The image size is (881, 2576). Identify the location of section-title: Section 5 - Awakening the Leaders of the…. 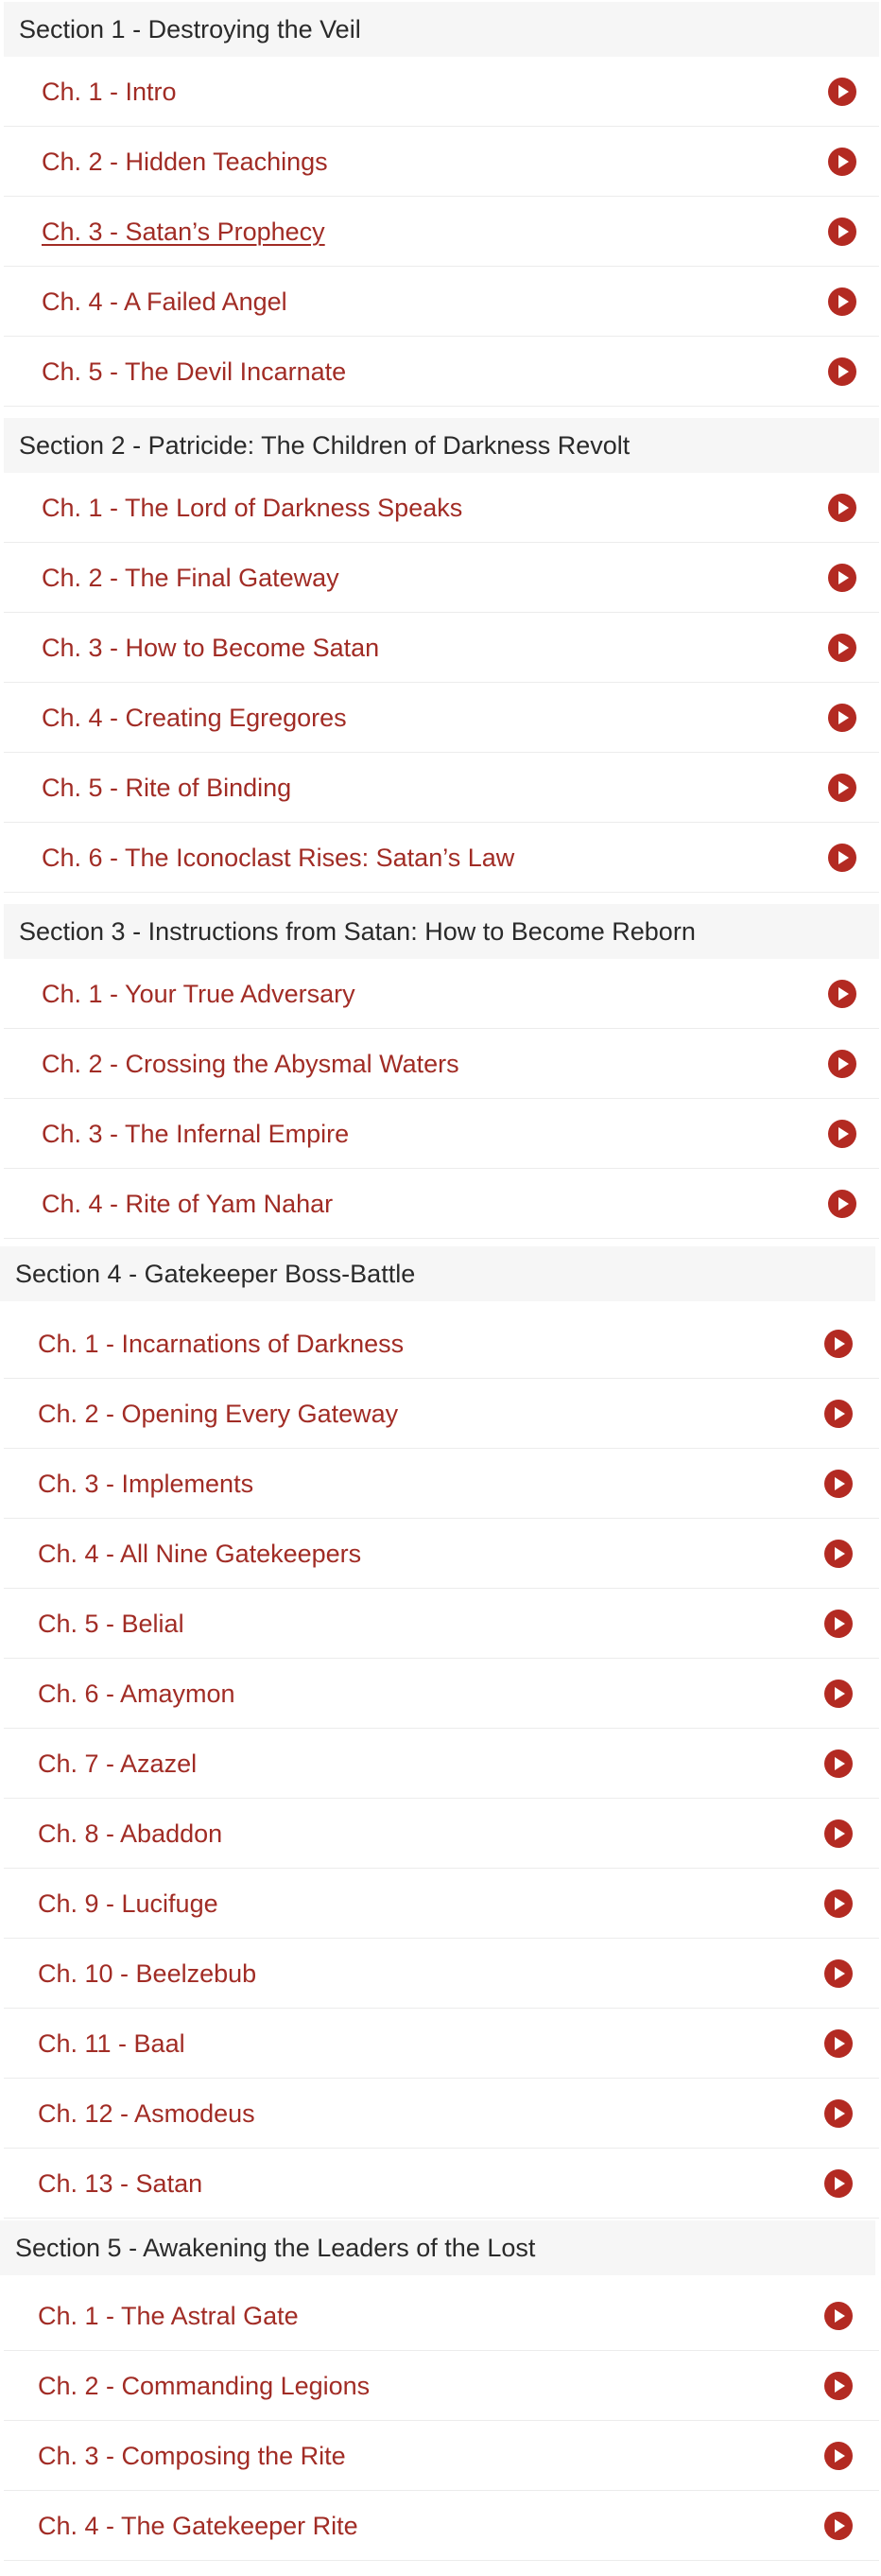
(437, 2247).